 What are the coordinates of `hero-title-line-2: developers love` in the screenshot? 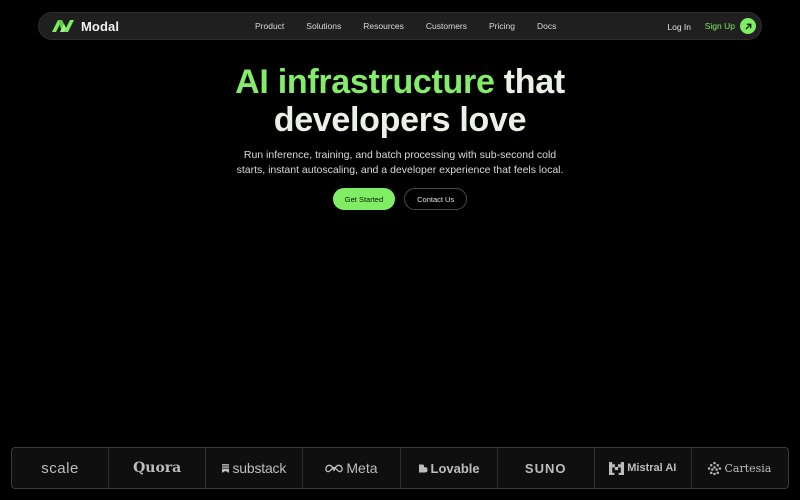 It's located at (400, 120).